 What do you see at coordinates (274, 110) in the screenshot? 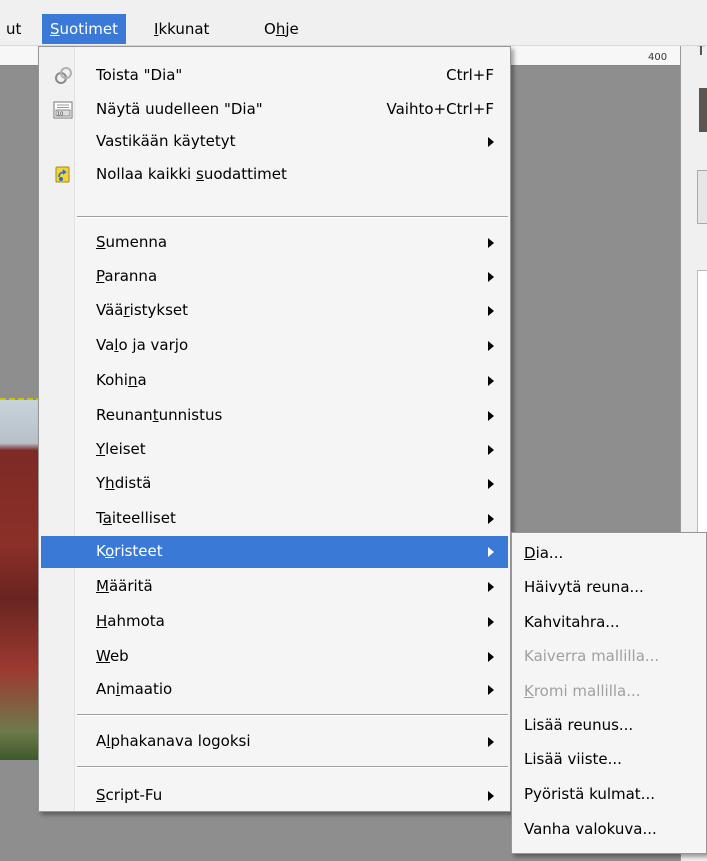
I see `menu-item-näytä-uudelleen-dia: 10 Näytä uudelleen "Dia" Vaihto+Ctrl+F` at bounding box center [274, 110].